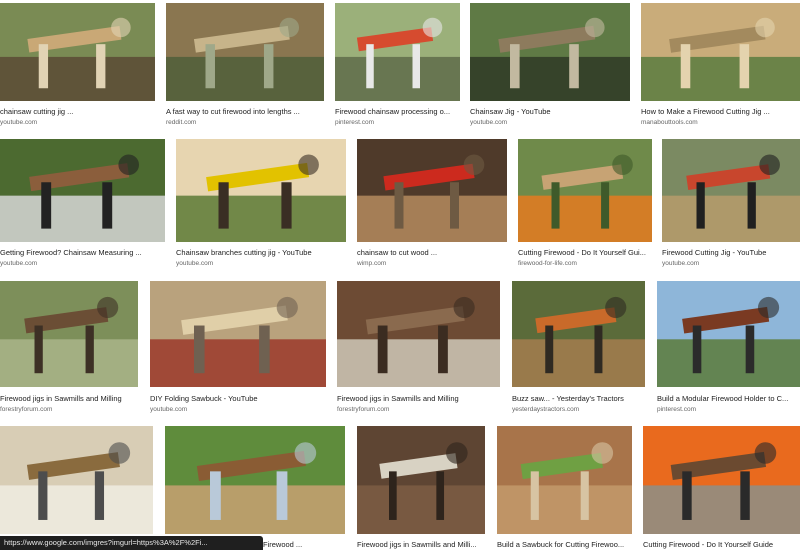 The height and width of the screenshot is (550, 800). Describe the element at coordinates (578, 398) in the screenshot. I see `result-title: Buzz saw... - Yesterday's Tractors` at that location.